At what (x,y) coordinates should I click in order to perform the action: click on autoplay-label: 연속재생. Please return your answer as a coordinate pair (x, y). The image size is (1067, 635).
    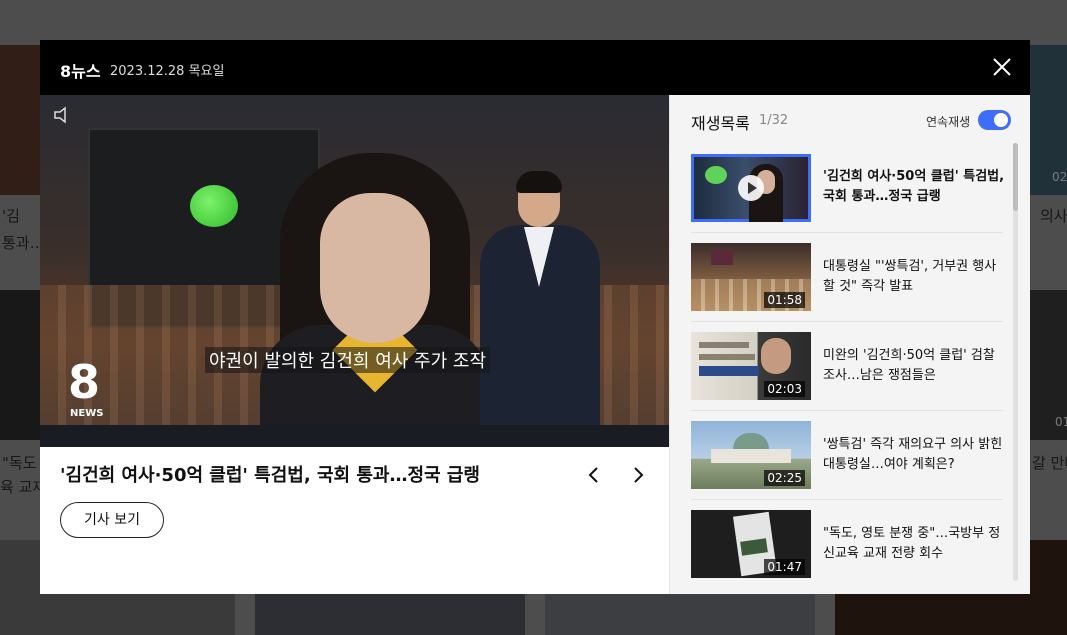
    Looking at the image, I should click on (948, 122).